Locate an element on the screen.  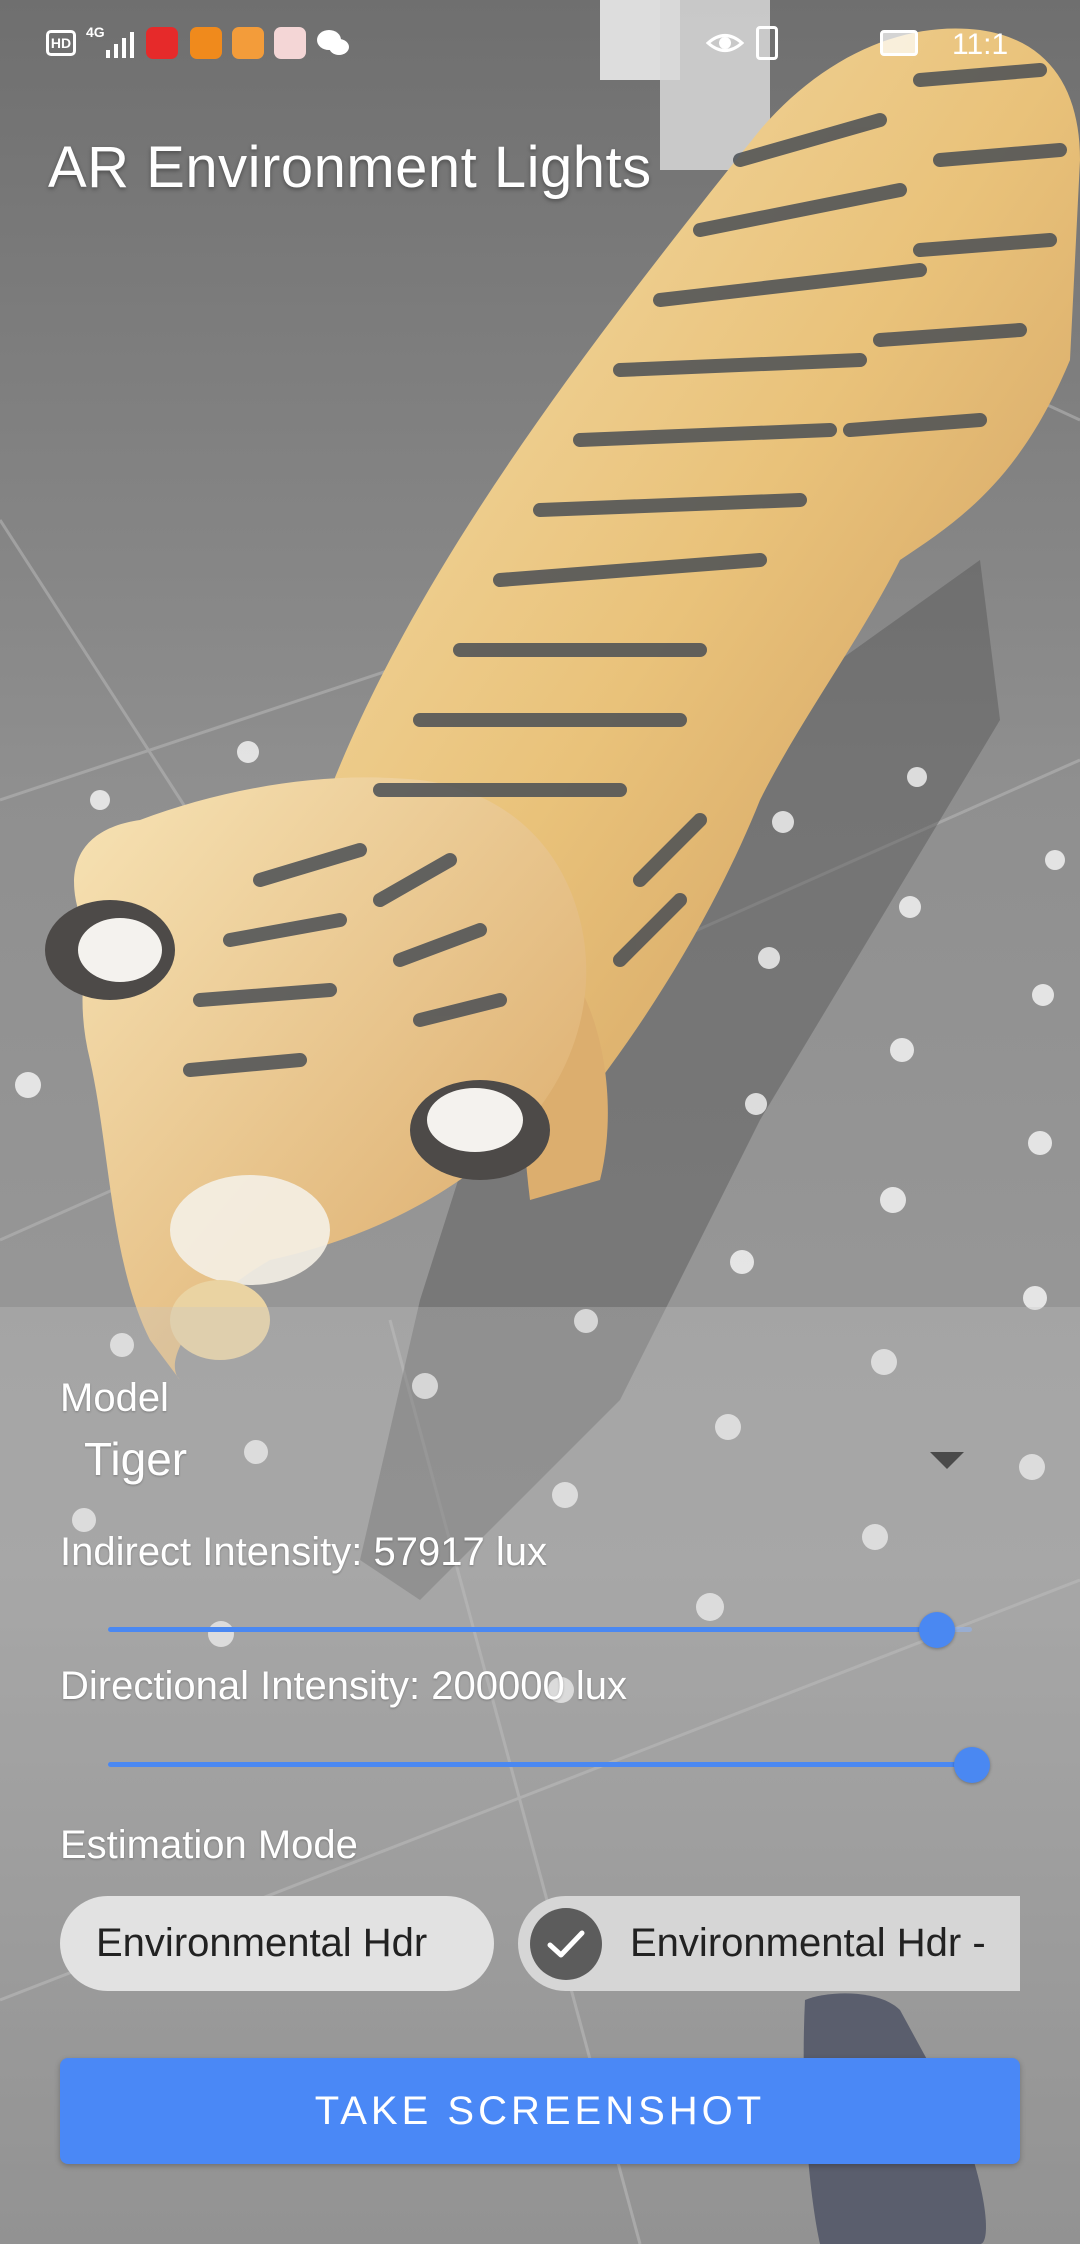
eye-comfort-icon is located at coordinates (725, 43).